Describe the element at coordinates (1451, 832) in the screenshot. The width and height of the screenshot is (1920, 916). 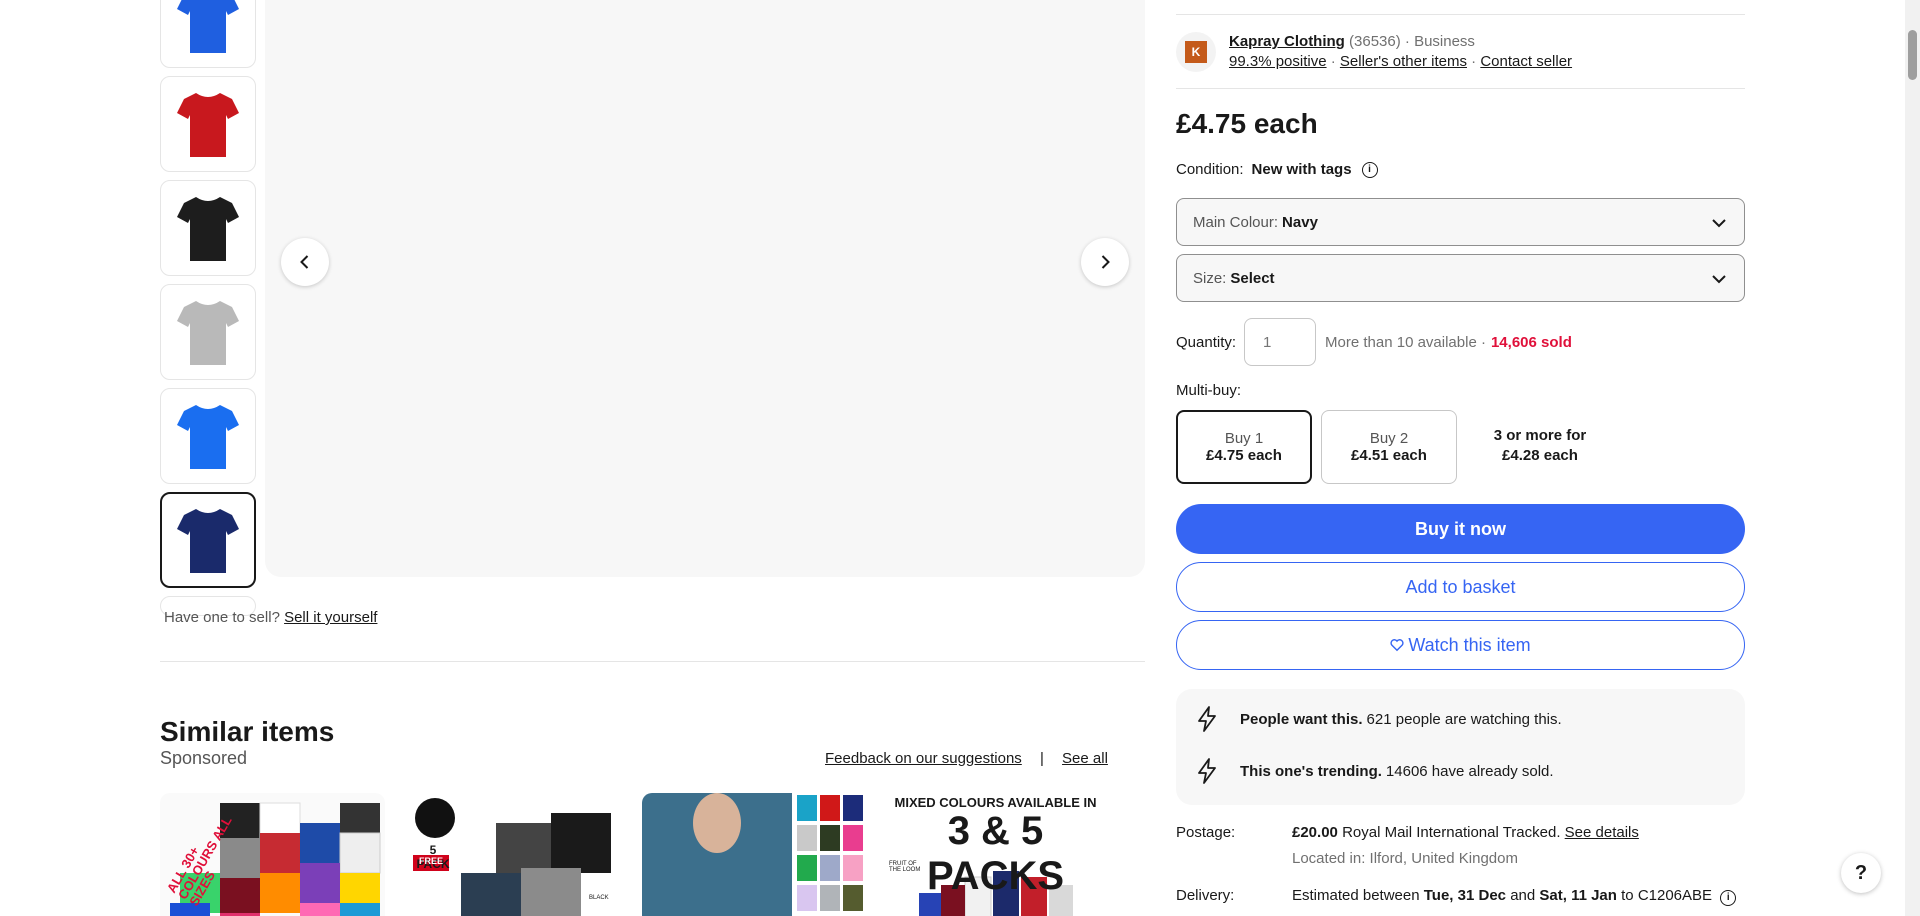
I see `postage-service: Royal Mail International Tracked.` at that location.